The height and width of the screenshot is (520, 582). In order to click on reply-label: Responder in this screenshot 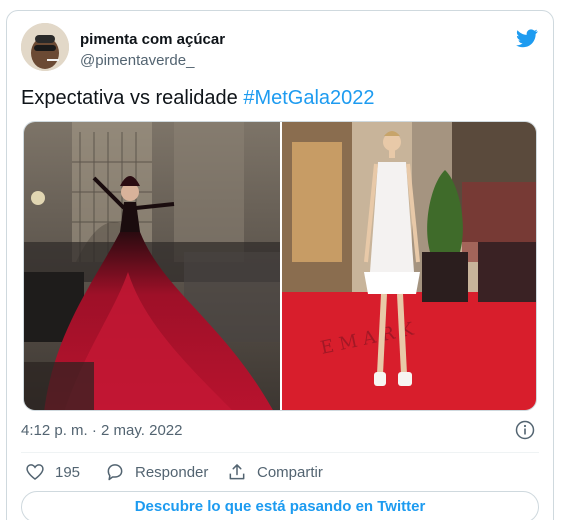, I will do `click(172, 472)`.